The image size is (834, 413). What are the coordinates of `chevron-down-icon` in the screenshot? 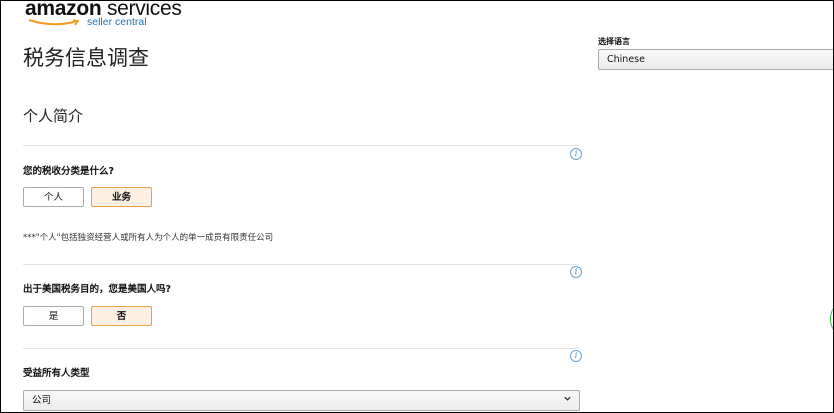 It's located at (567, 398).